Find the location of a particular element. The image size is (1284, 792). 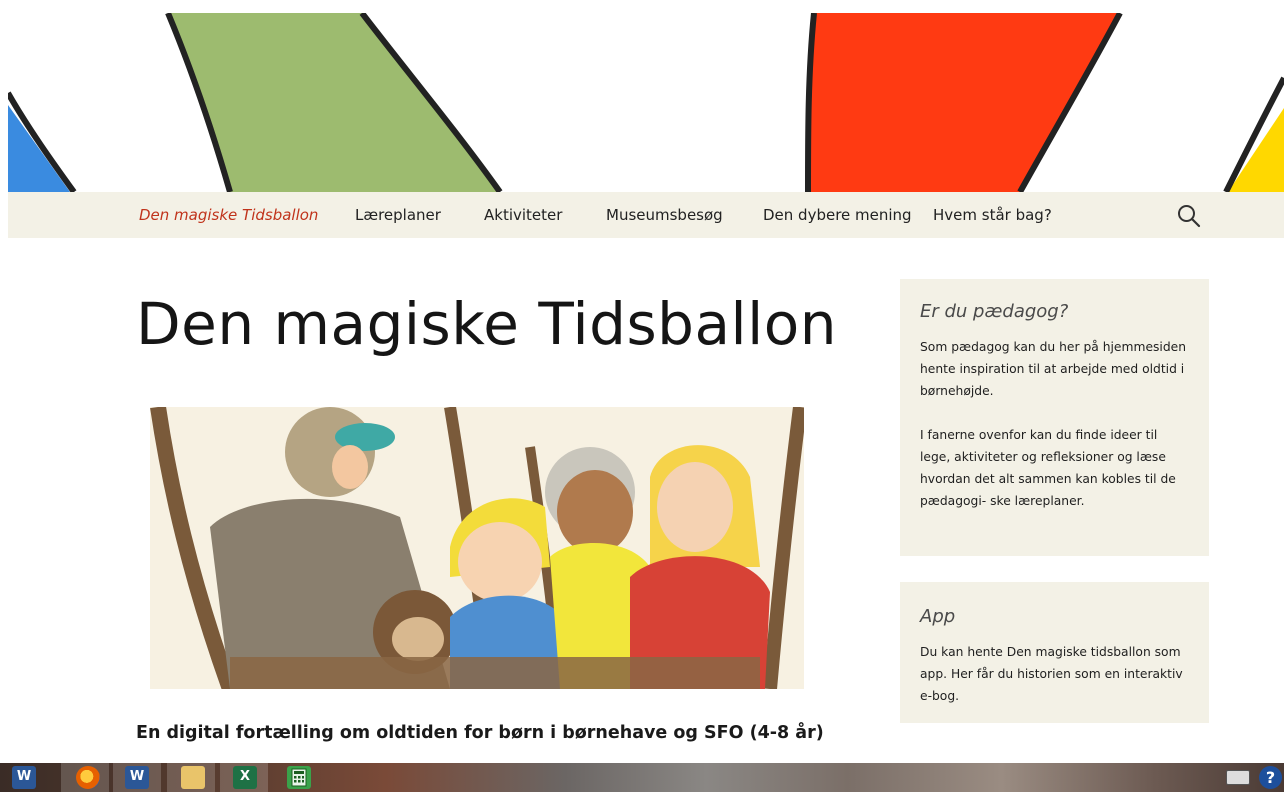

keyboard-icon is located at coordinates (1238, 777).